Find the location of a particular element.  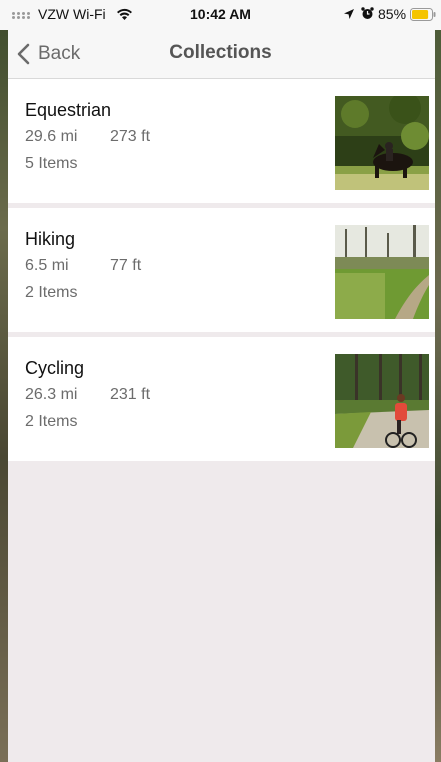

battery-icon is located at coordinates (423, 14).